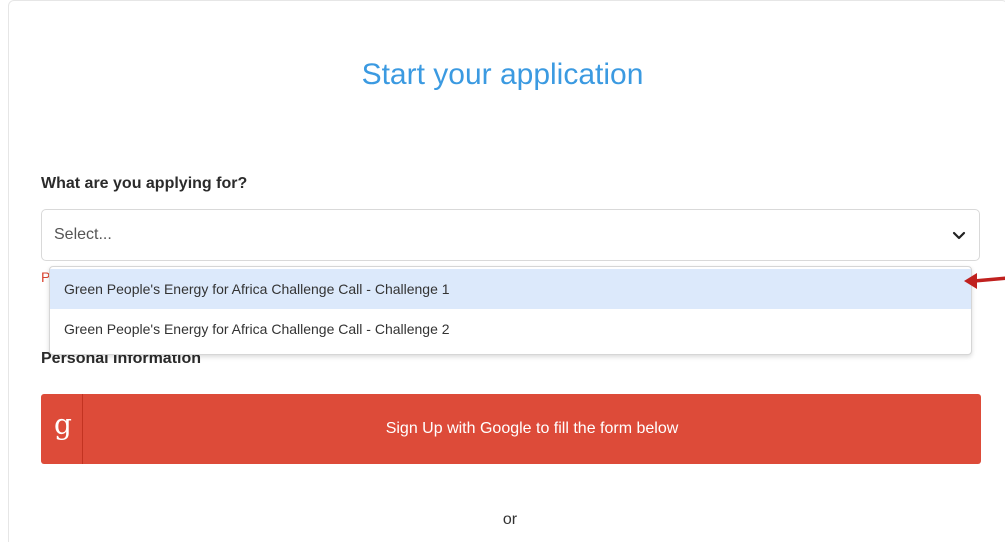 This screenshot has width=1005, height=542. Describe the element at coordinates (510, 519) in the screenshot. I see `or-separator: or` at that location.